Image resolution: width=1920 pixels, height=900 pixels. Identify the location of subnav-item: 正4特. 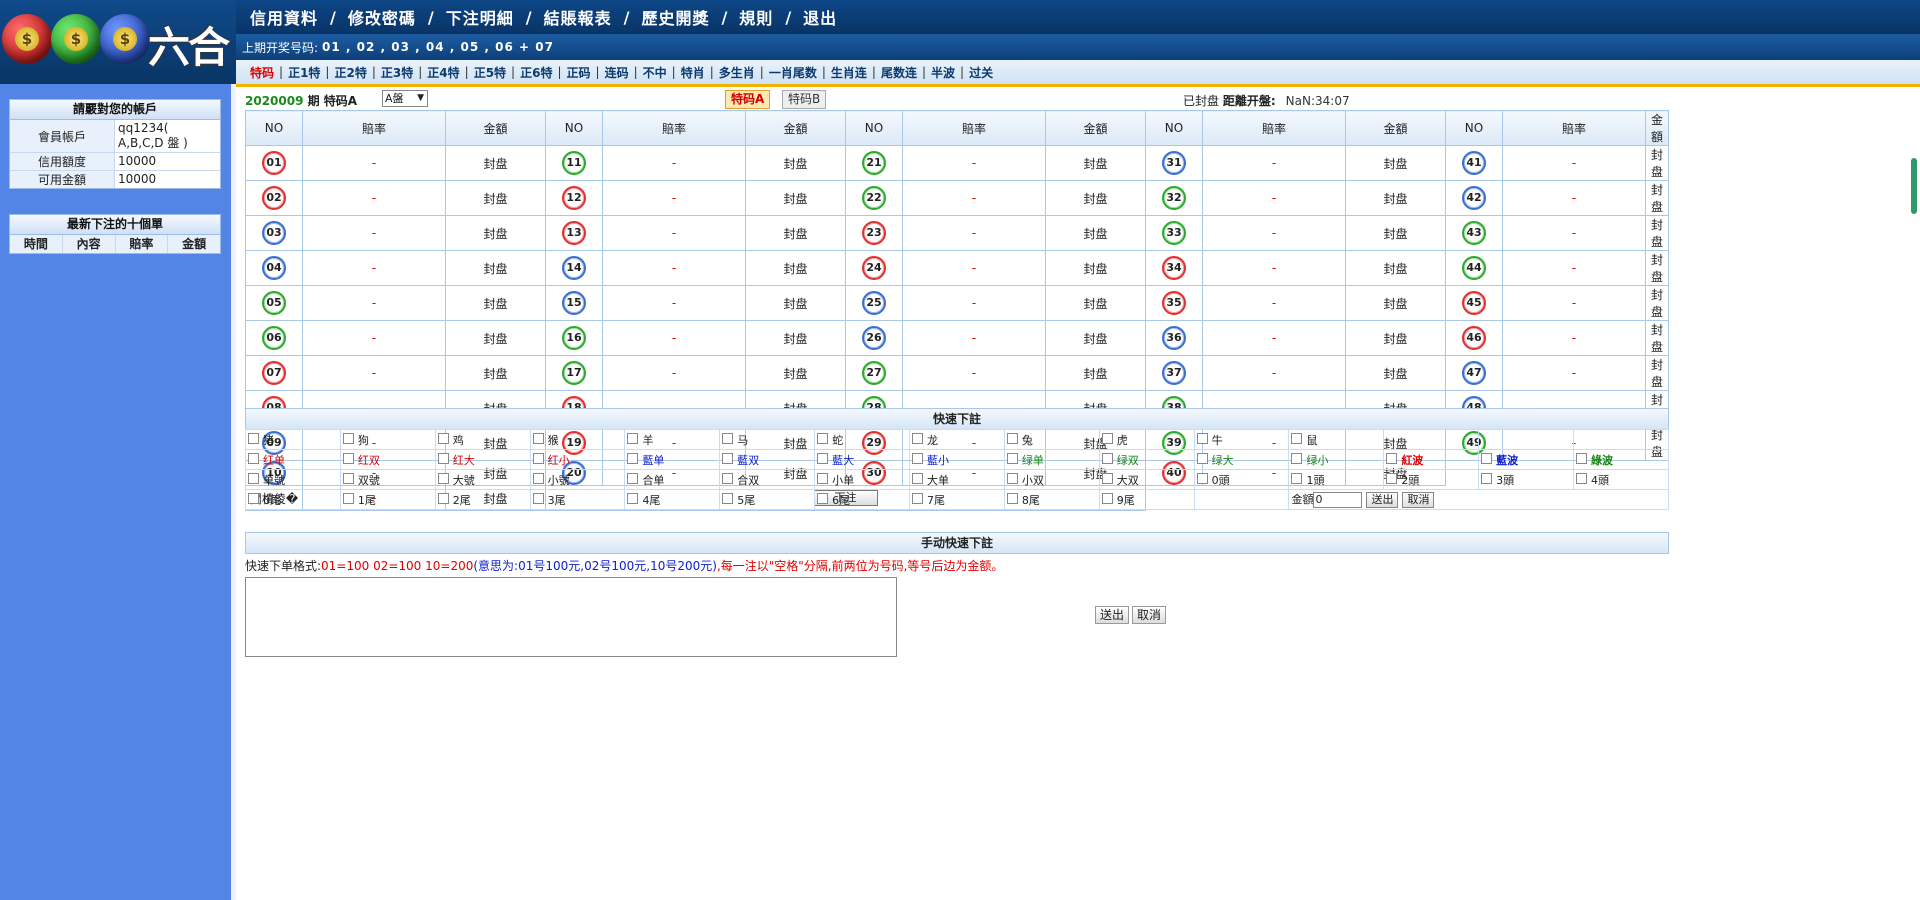
(443, 72).